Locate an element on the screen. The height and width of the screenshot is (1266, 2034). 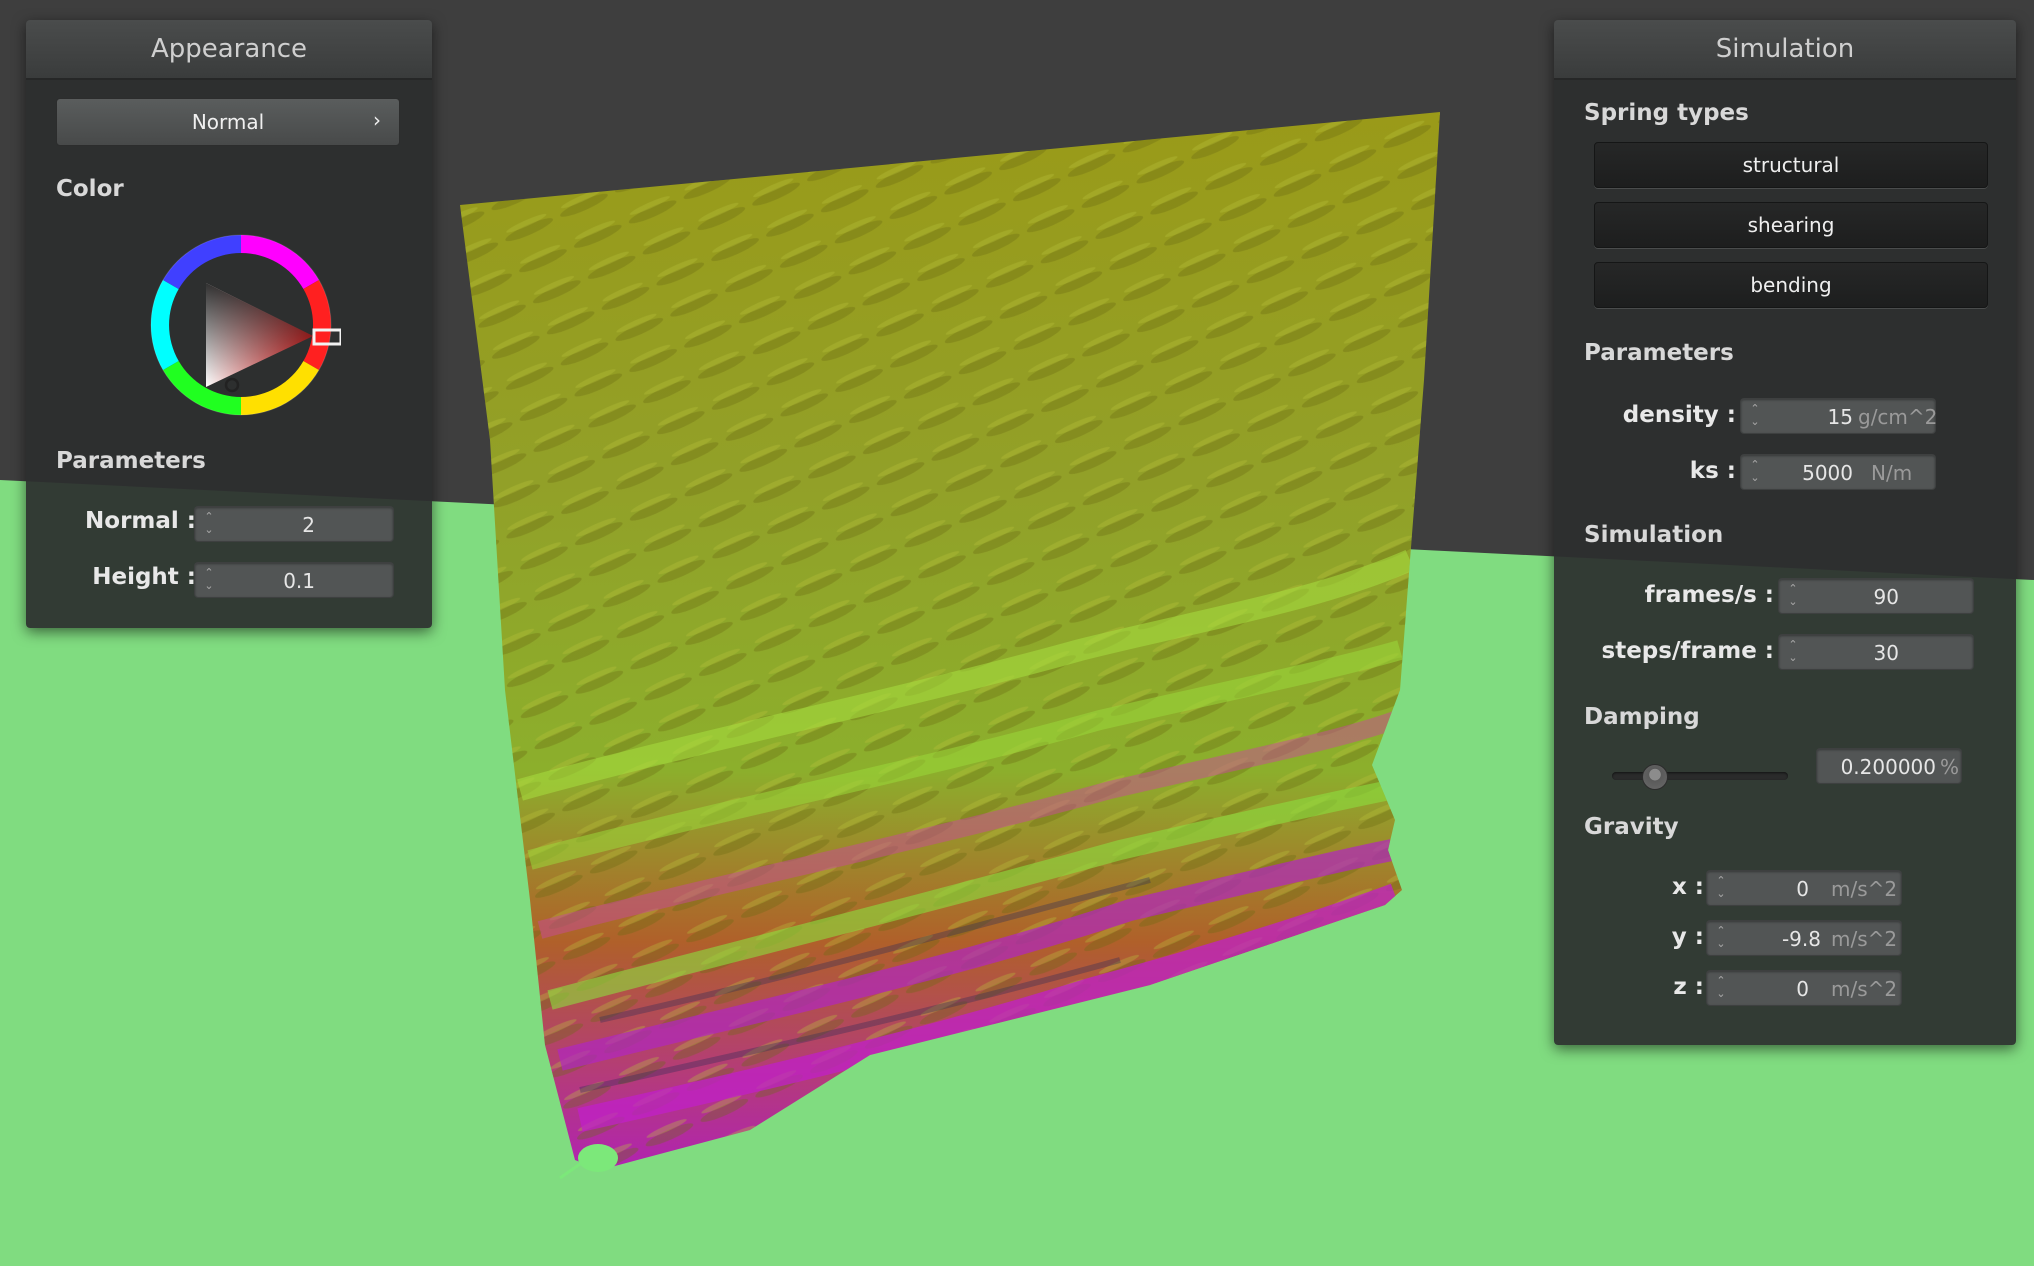
gravity-y-label: y : is located at coordinates (1687, 937).